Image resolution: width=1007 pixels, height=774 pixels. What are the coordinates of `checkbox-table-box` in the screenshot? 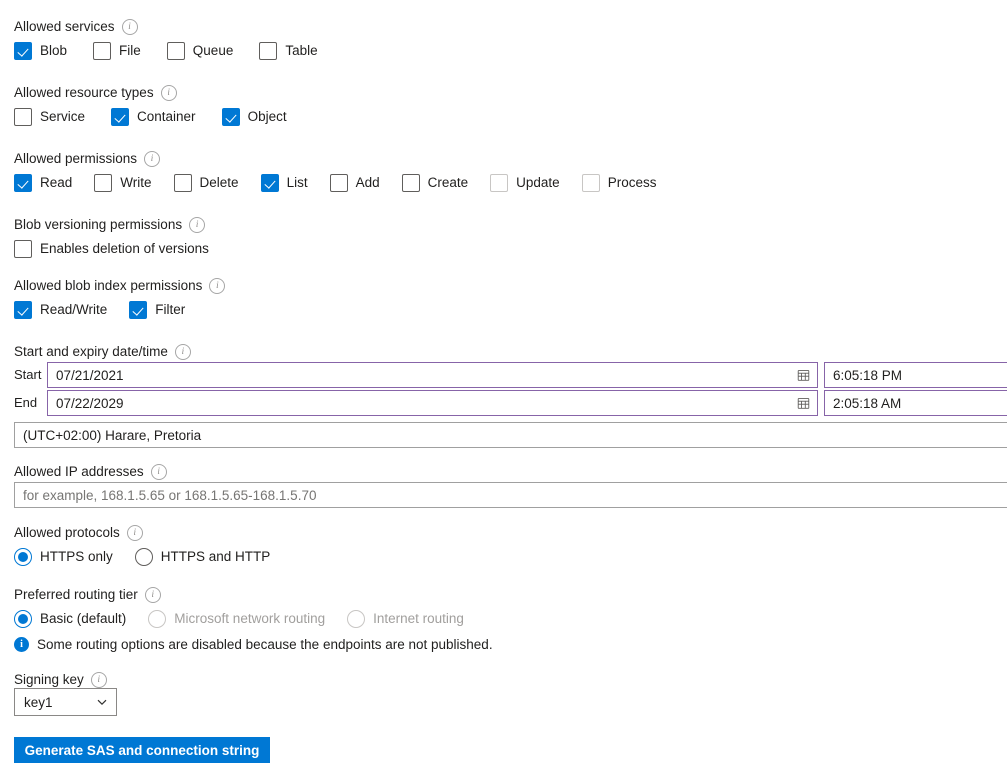 It's located at (268, 51).